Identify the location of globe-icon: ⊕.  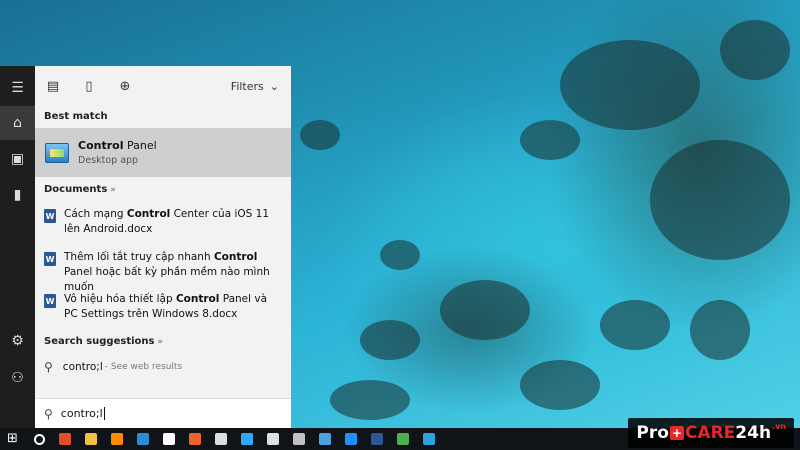
(125, 86).